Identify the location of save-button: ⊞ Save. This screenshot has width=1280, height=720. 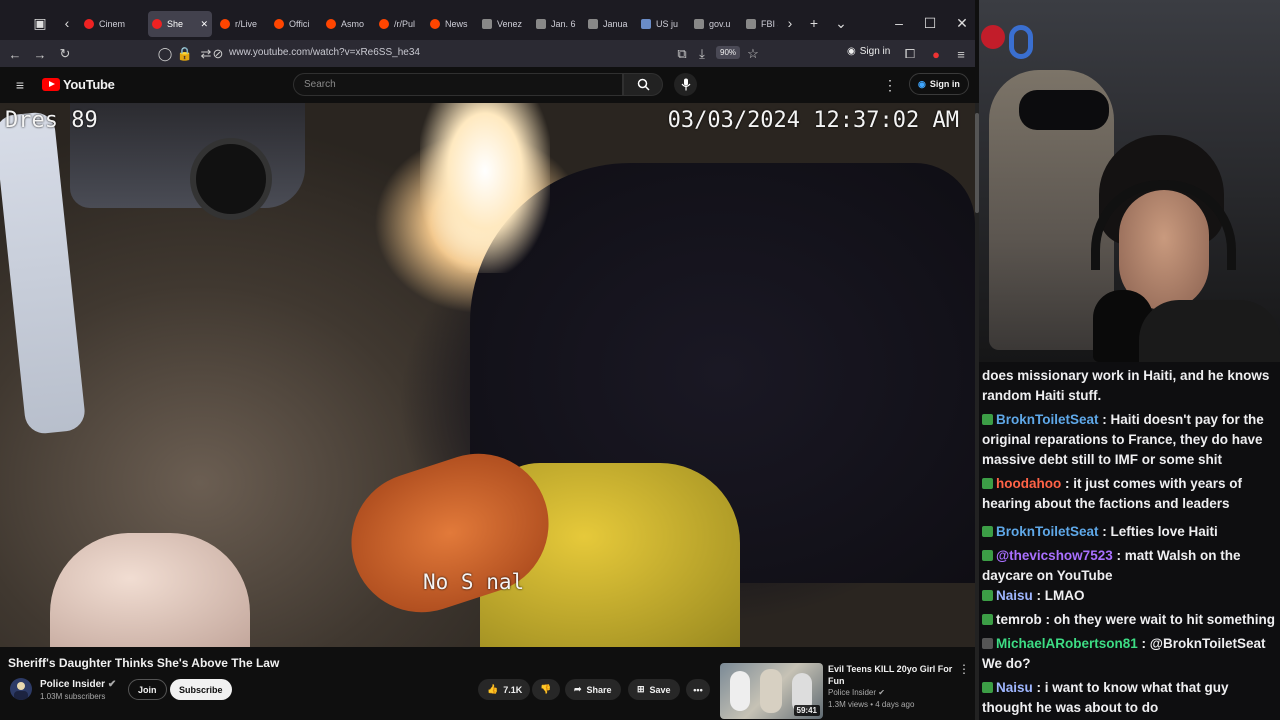
(654, 689).